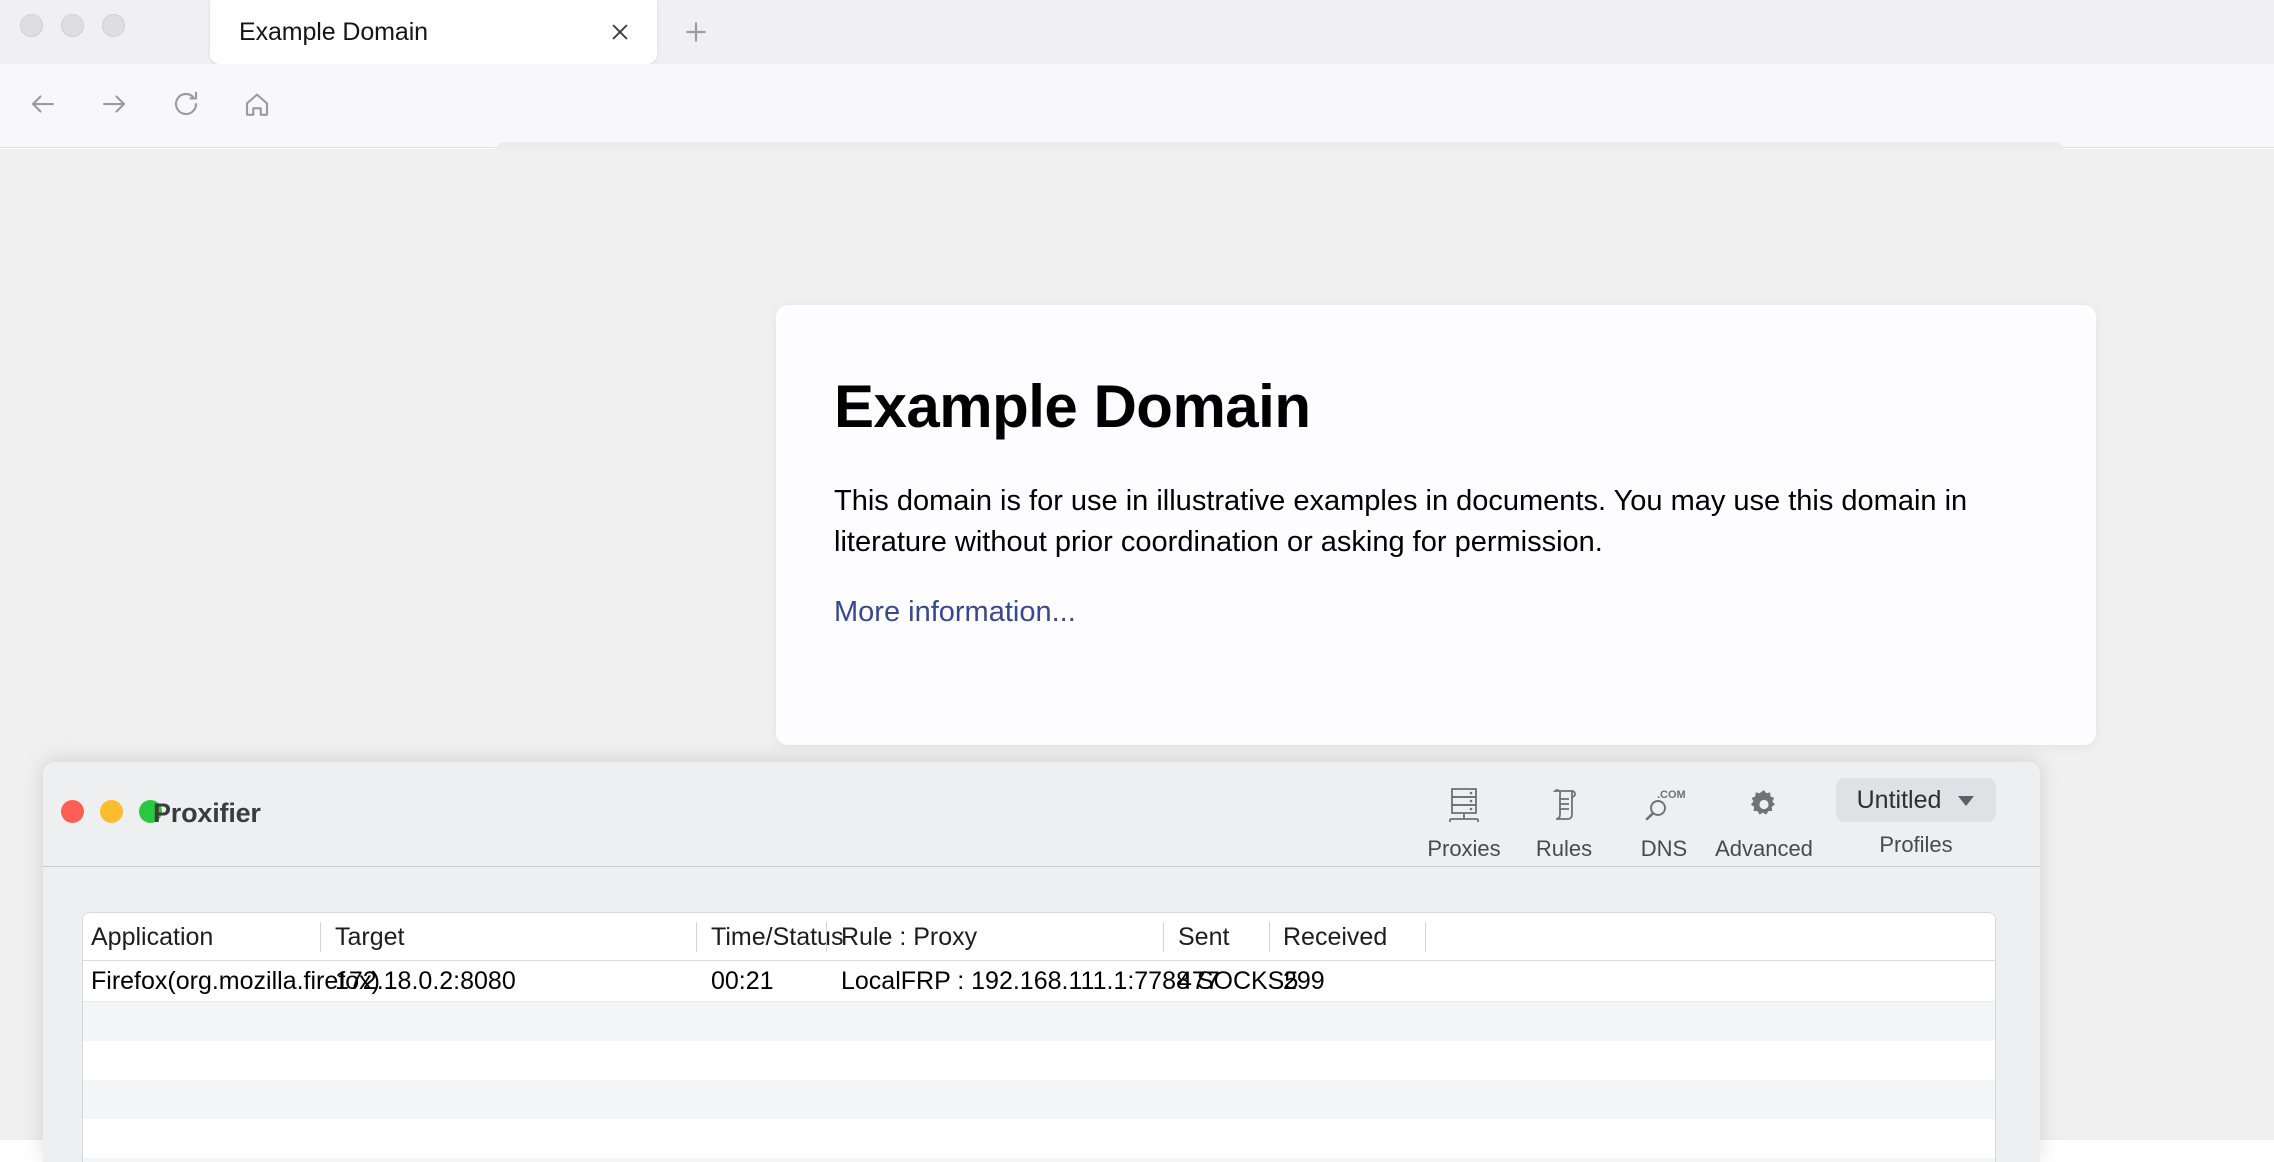 This screenshot has height=1162, width=2274. What do you see at coordinates (1899, 799) in the screenshot?
I see `profile-selected-value: Untitled` at bounding box center [1899, 799].